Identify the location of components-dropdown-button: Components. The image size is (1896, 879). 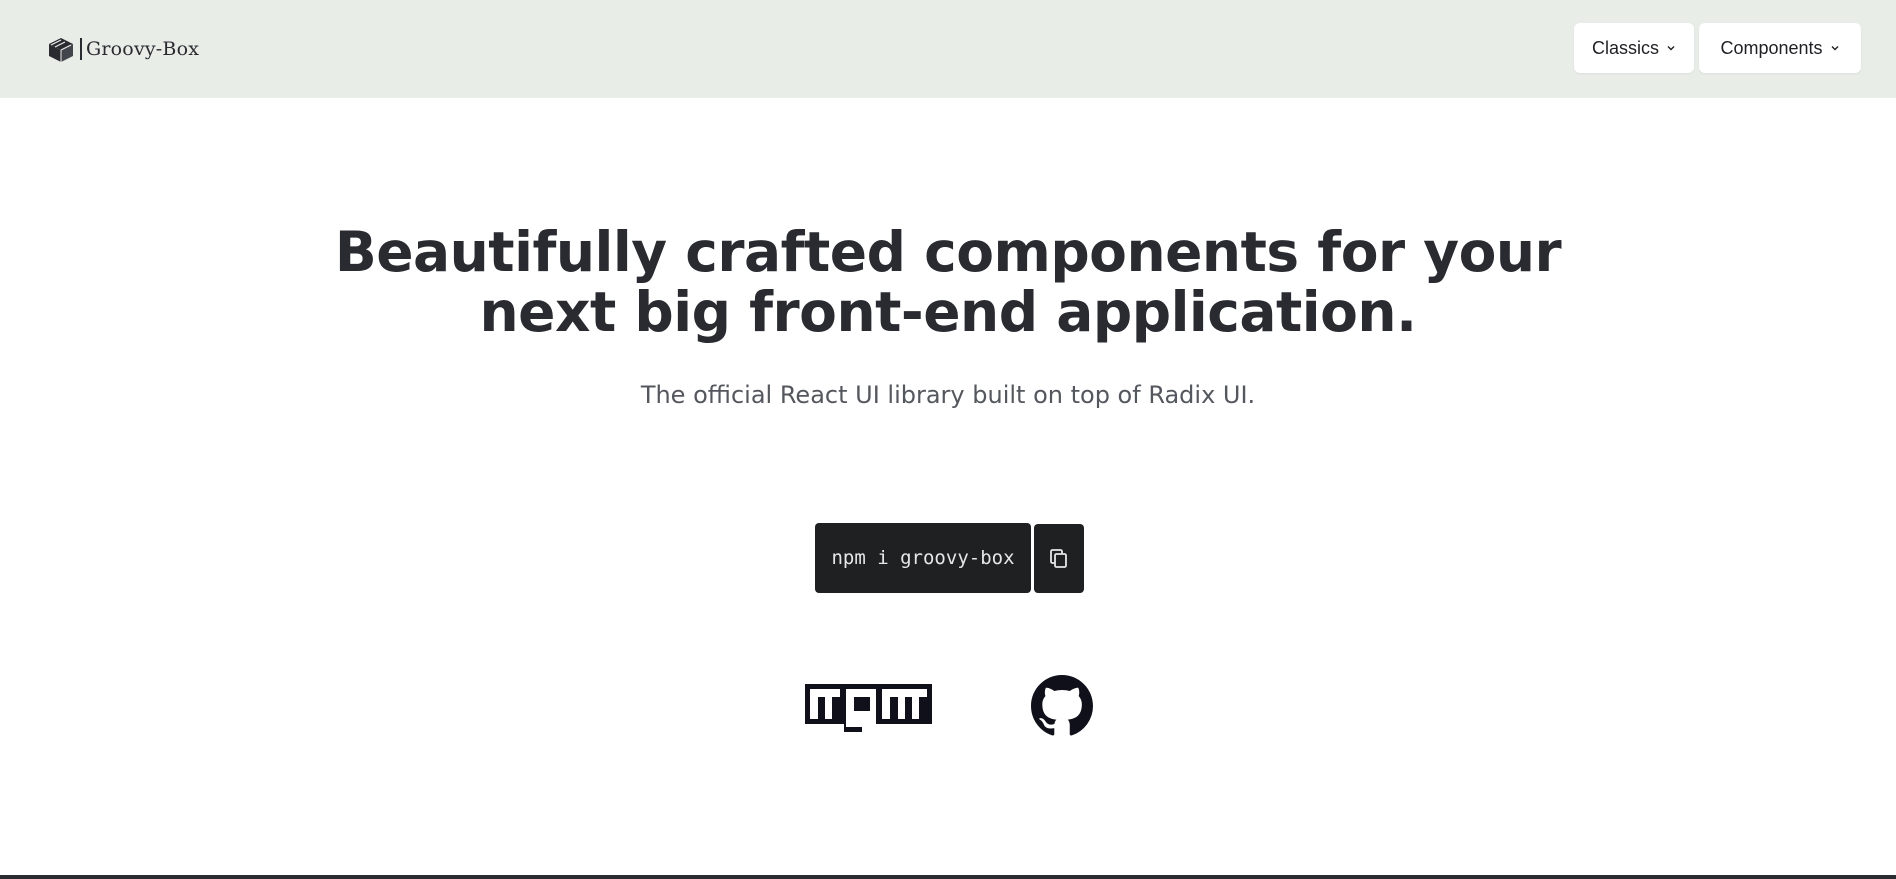
(1780, 48).